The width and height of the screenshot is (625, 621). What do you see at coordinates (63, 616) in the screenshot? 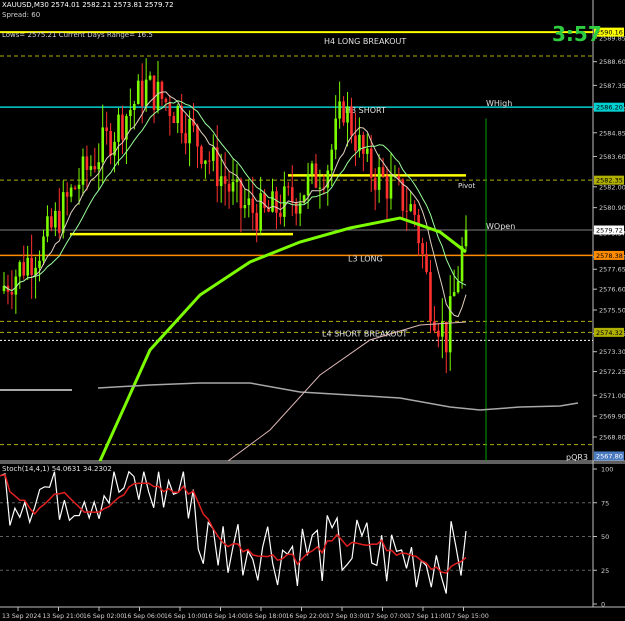
I see `time-tick-label: 13 Sep 21:00` at bounding box center [63, 616].